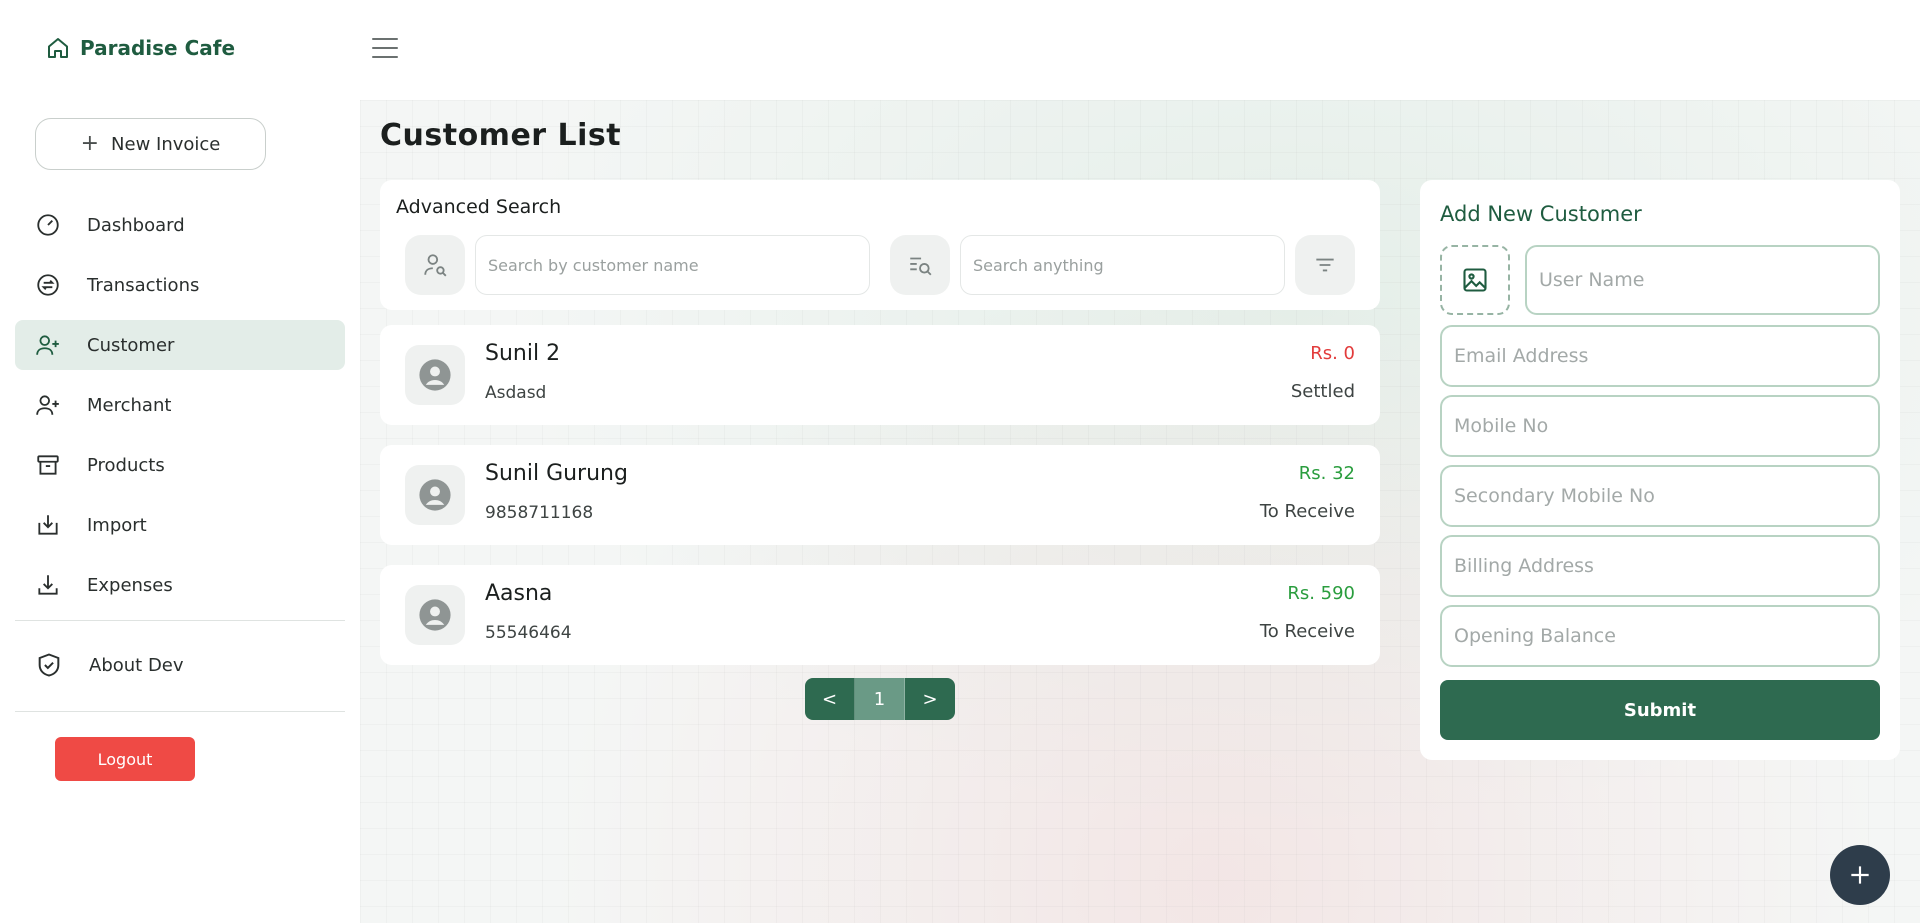 The width and height of the screenshot is (1920, 923). I want to click on sidebar-item-dashboard: Dashboard, so click(180, 225).